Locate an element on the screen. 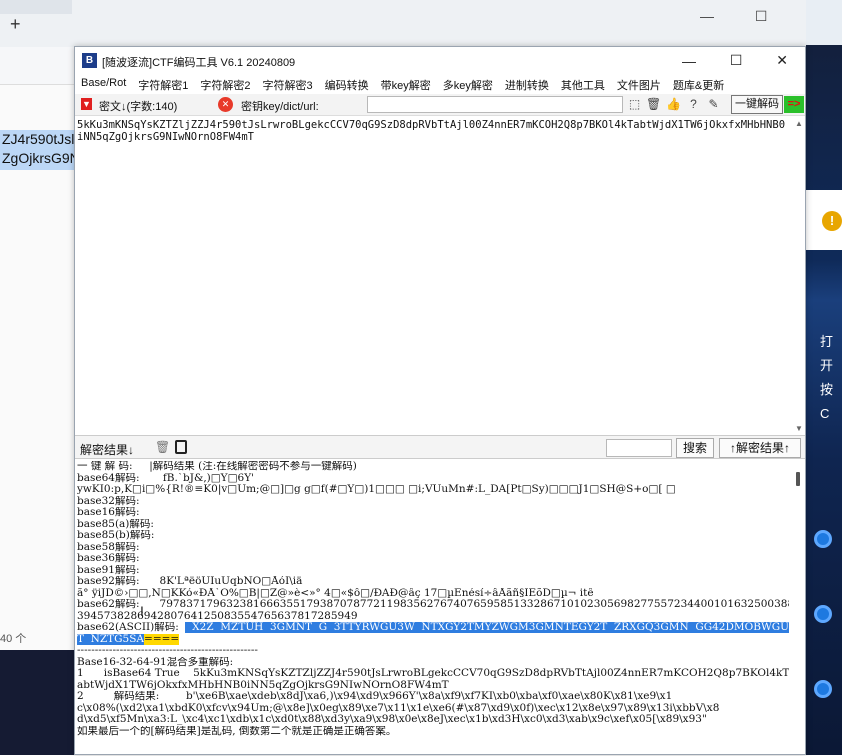  go-button: => is located at coordinates (794, 104).